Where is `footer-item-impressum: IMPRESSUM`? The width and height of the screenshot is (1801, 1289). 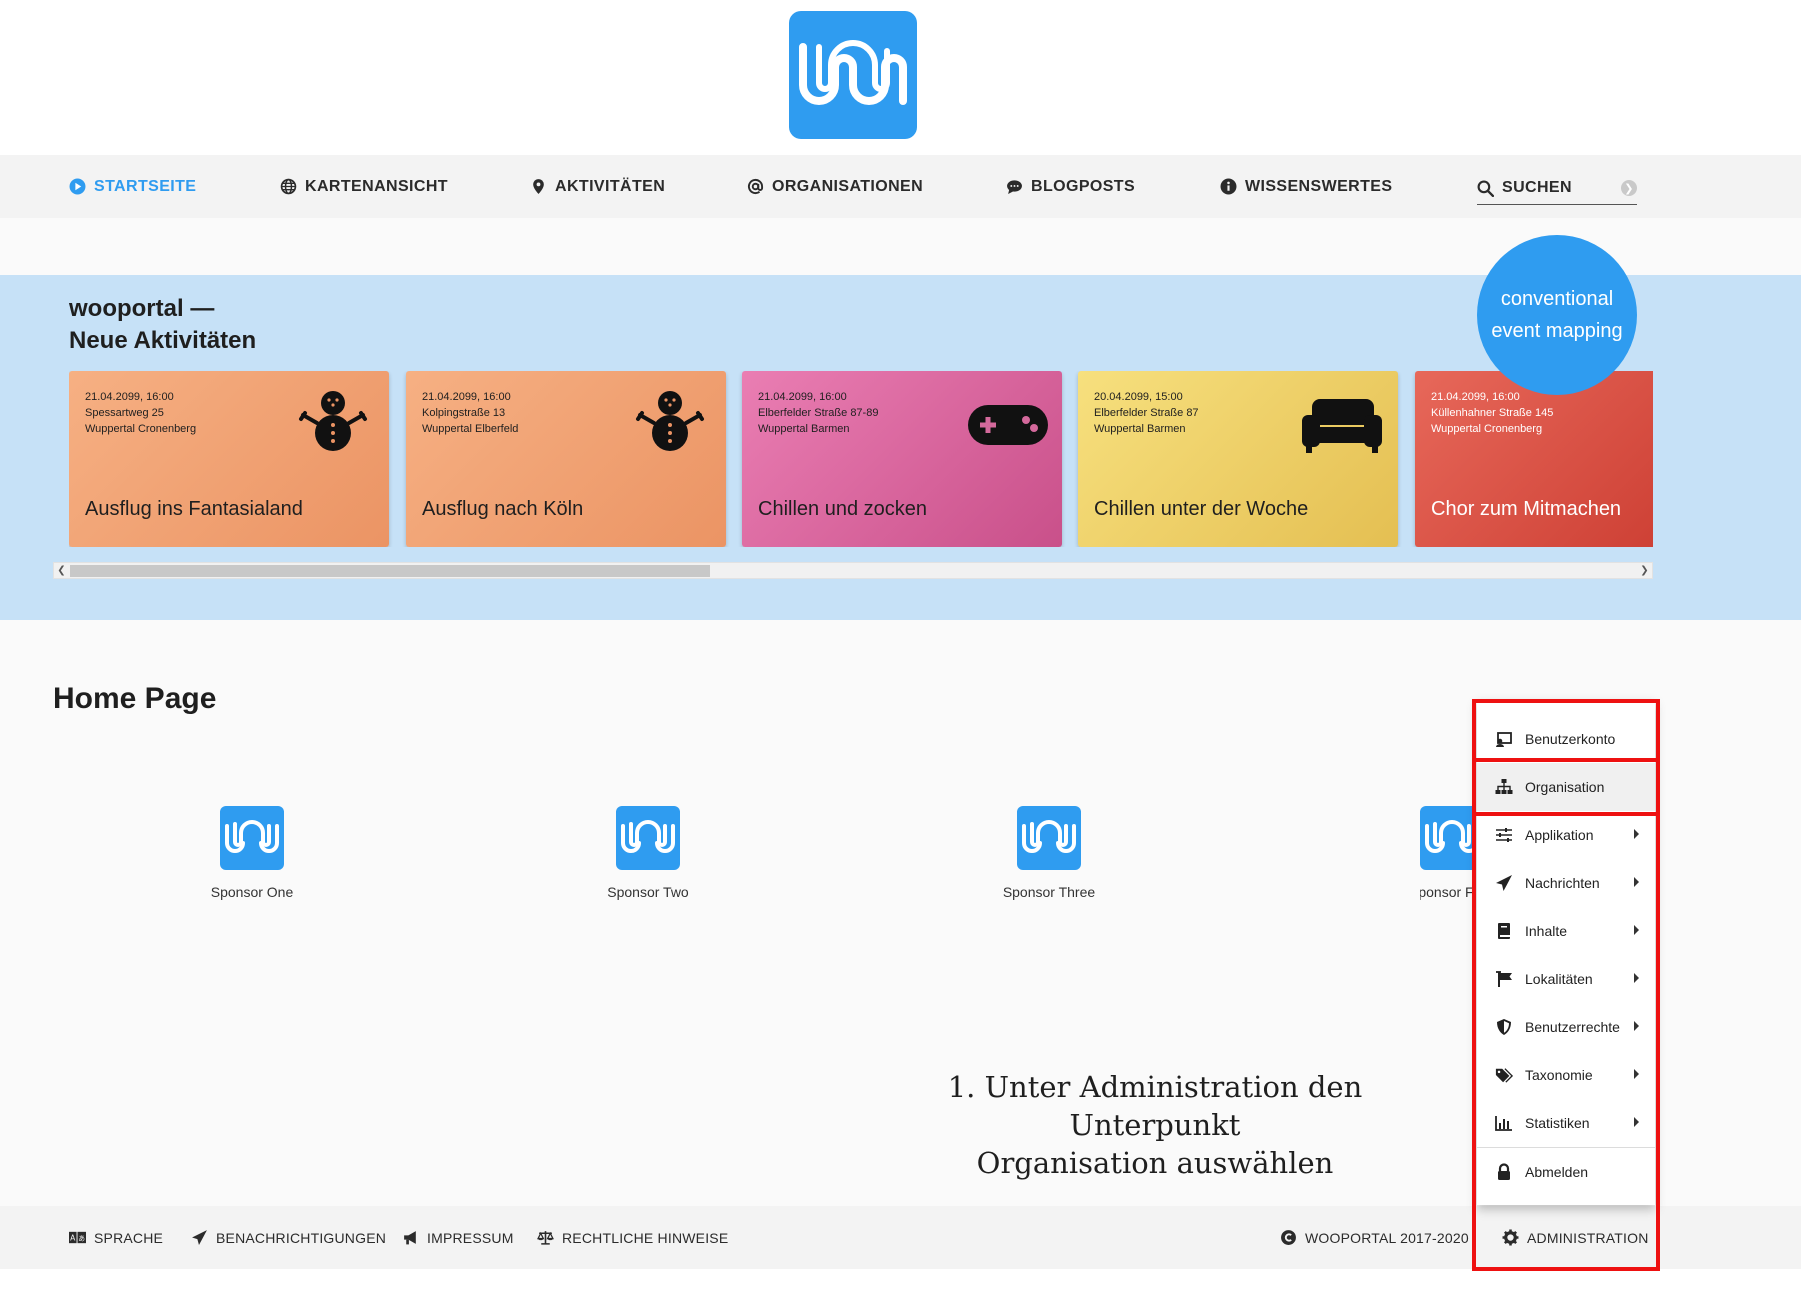
footer-item-impressum: IMPRESSUM is located at coordinates (458, 1237).